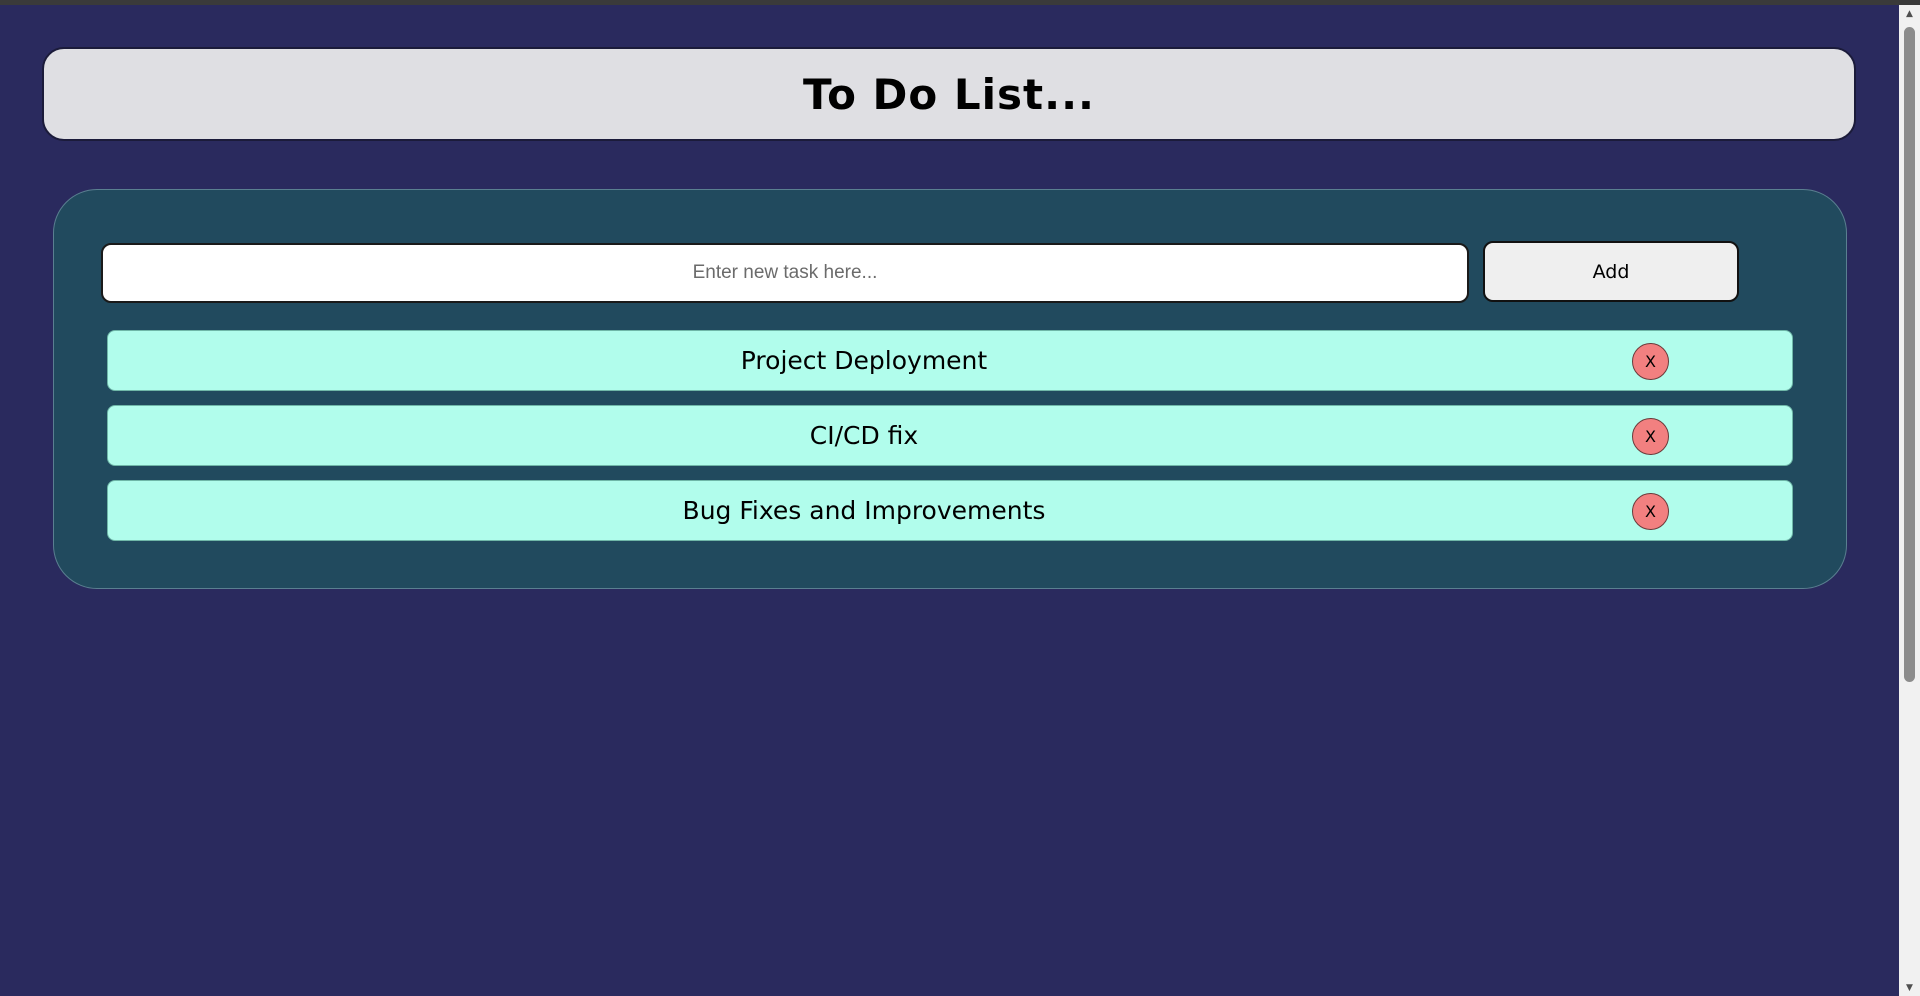 This screenshot has width=1920, height=996. I want to click on scrollbar-thumb, so click(1909, 354).